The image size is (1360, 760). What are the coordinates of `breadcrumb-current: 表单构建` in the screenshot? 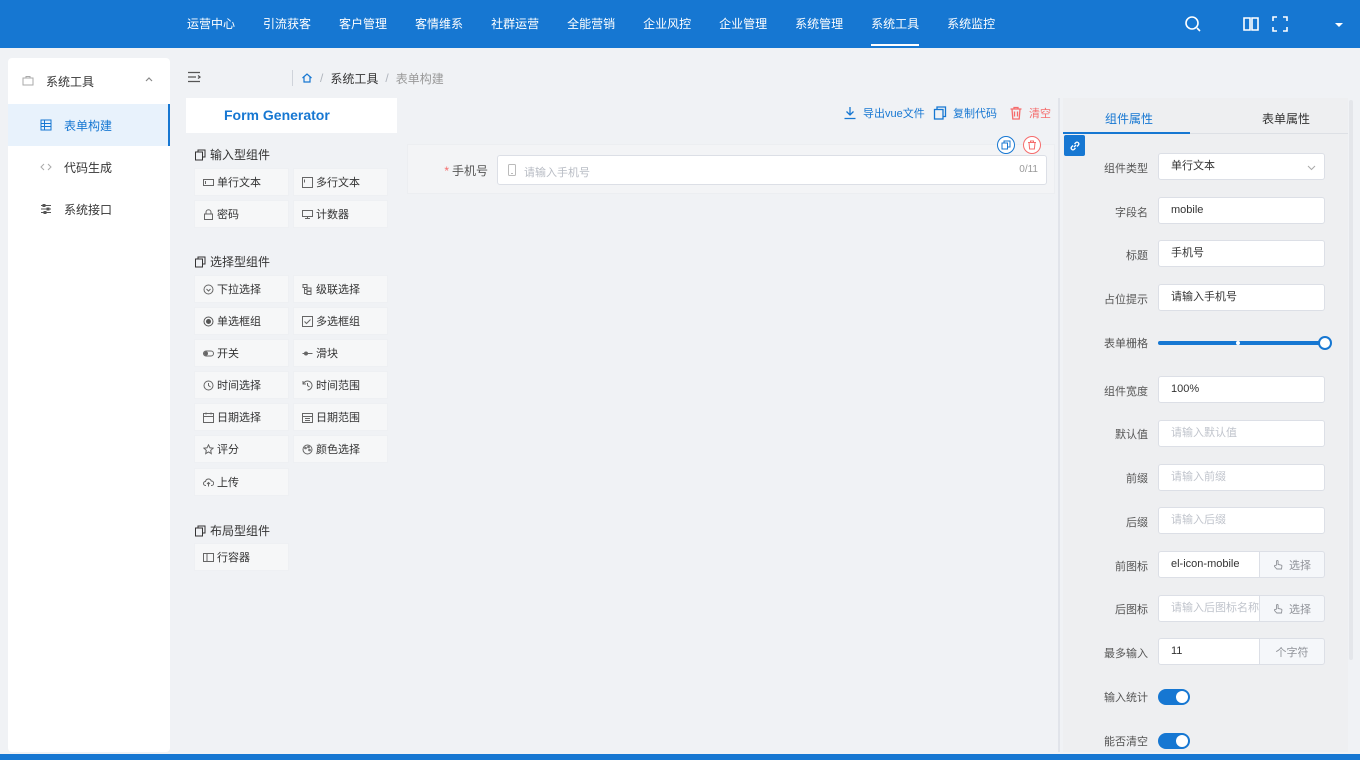 It's located at (419, 78).